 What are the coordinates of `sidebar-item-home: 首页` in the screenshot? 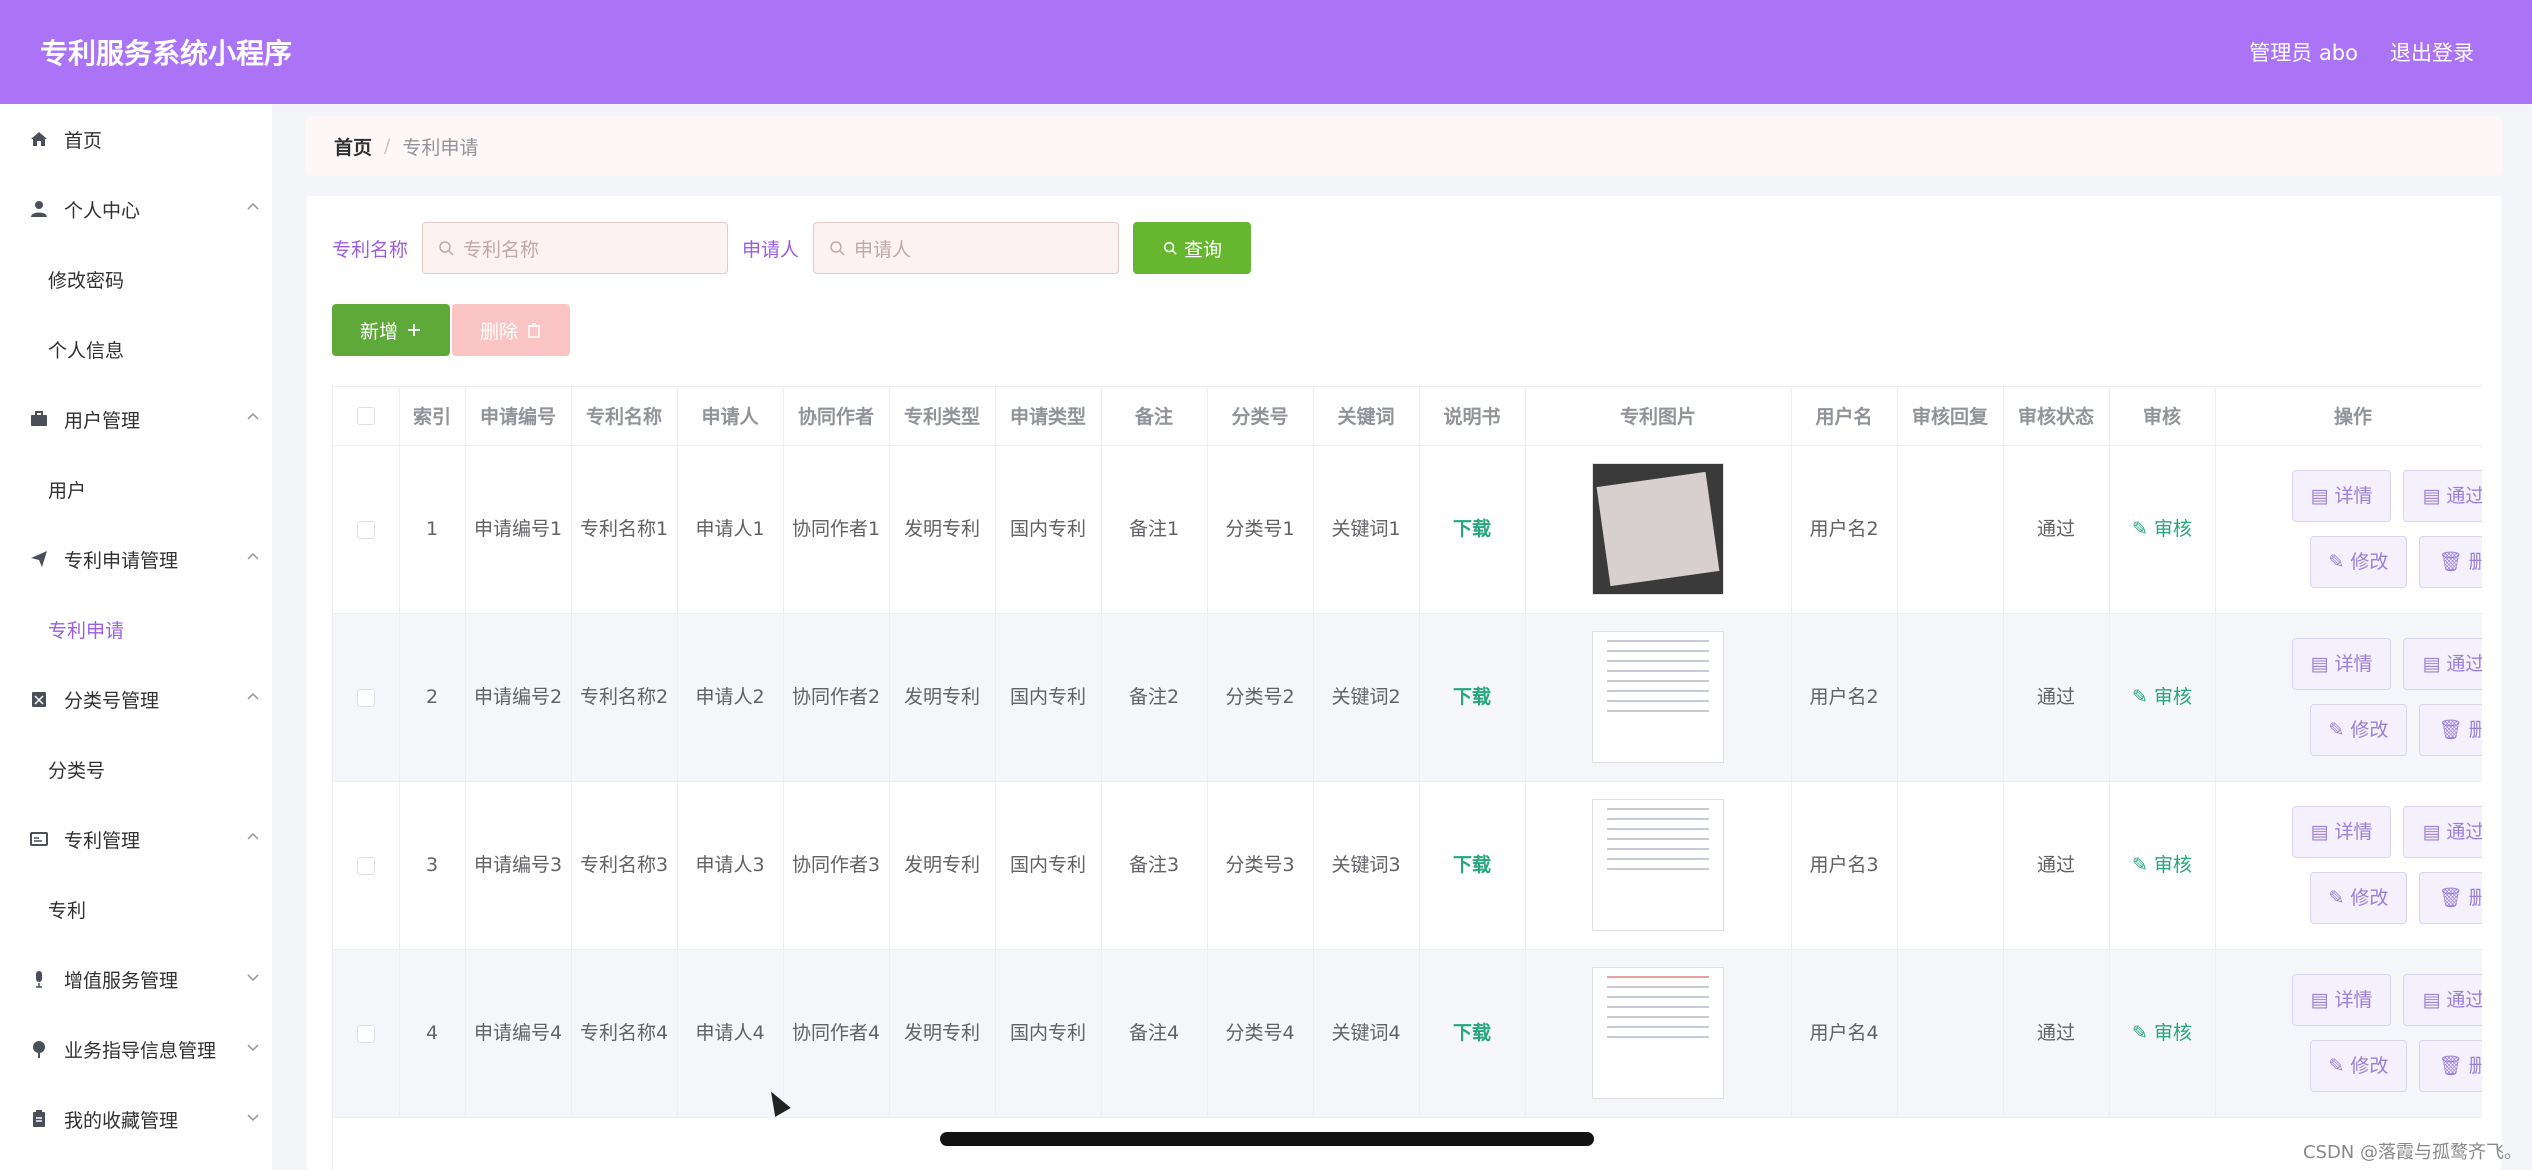 It's located at (136, 139).